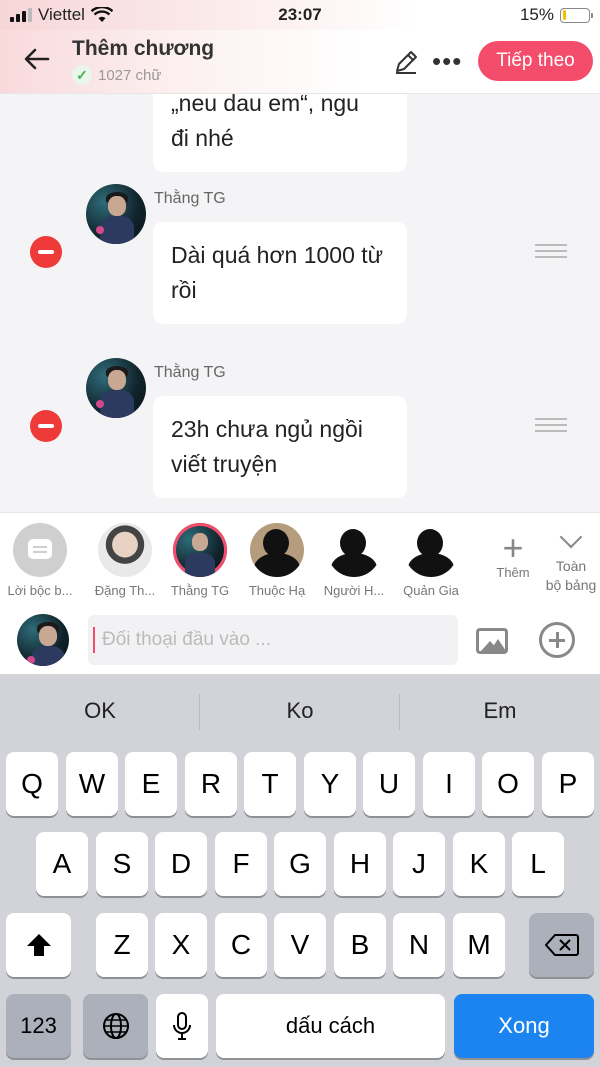  Describe the element at coordinates (406, 62) in the screenshot. I see `edit-pencil-icon` at that location.